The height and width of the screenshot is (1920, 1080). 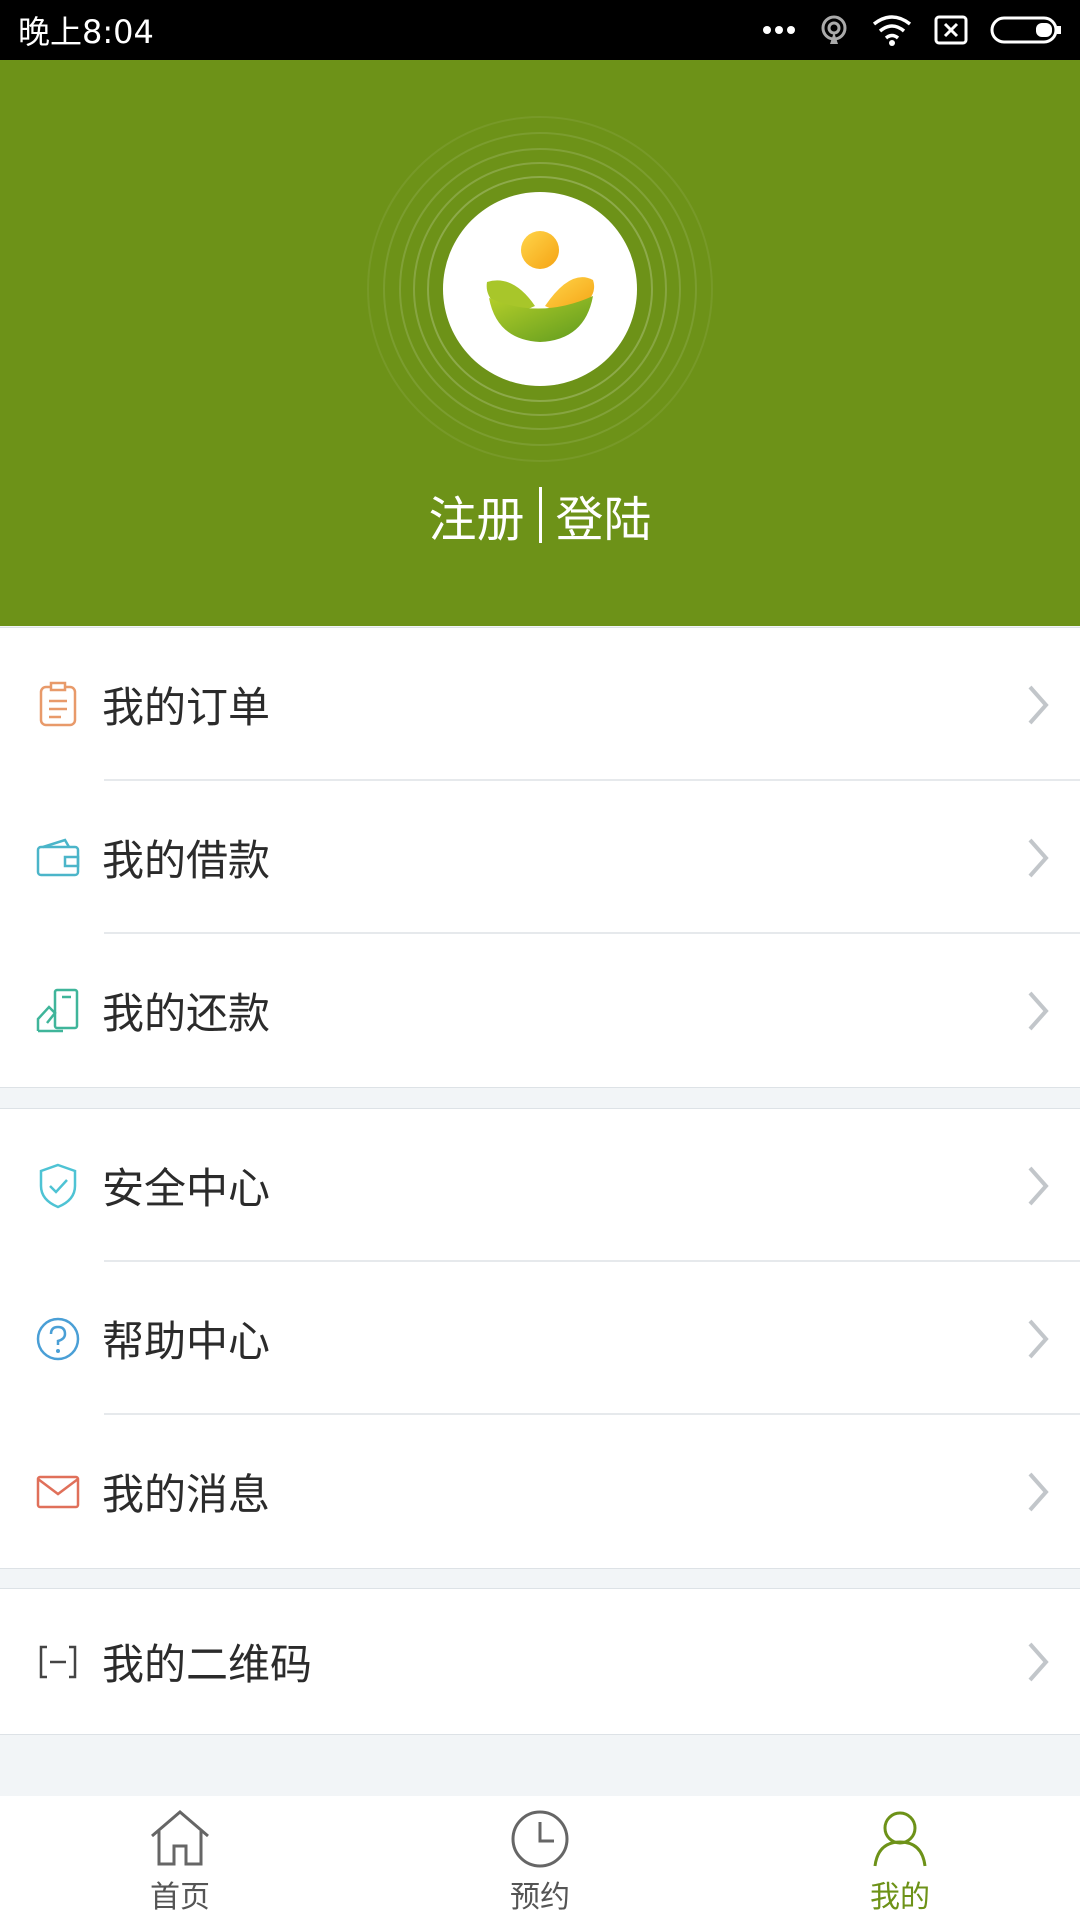 I want to click on auth-divider, so click(x=540, y=515).